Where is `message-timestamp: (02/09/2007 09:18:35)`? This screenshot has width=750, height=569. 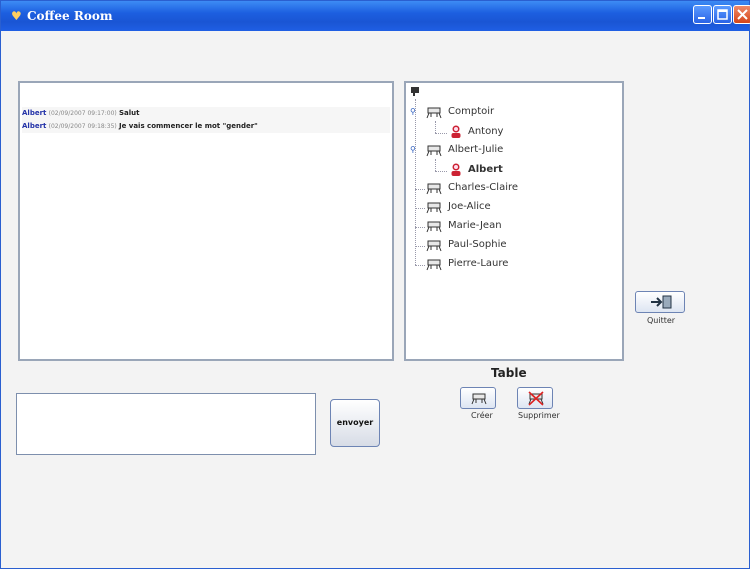 message-timestamp: (02/09/2007 09:18:35) is located at coordinates (82, 126).